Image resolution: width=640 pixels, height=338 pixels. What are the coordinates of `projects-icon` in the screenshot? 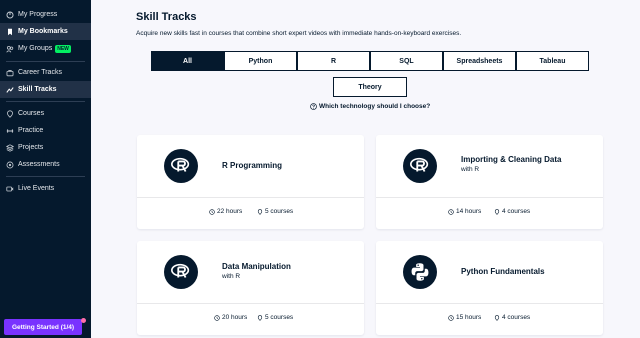 It's located at (10, 147).